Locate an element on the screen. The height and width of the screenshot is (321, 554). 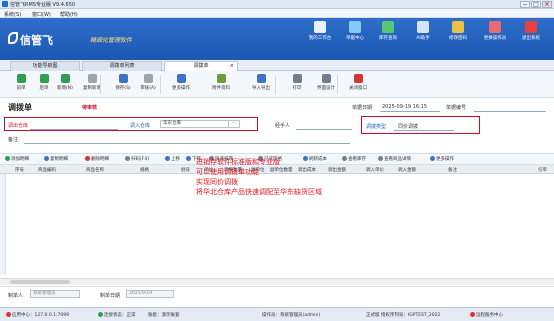
form-footer: 制单人 系统管理员 制单日期 2025/9/19 is located at coordinates (277, 296).